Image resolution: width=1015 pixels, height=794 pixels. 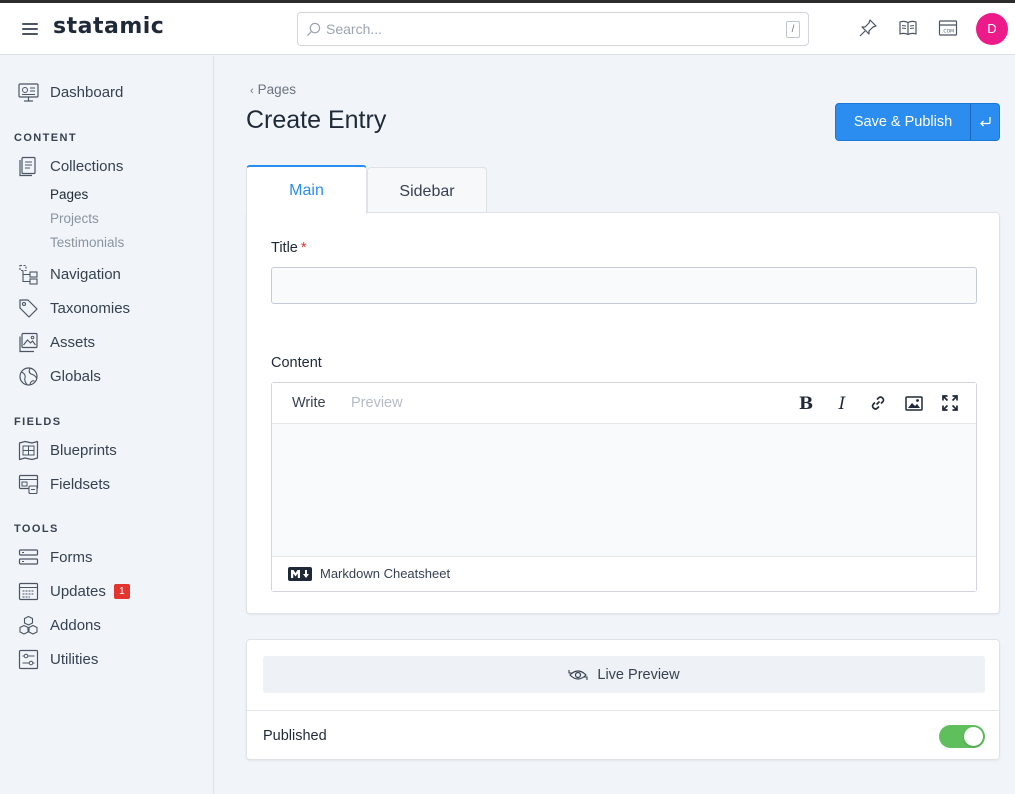 I want to click on navigation-sitemap-icon, so click(x=28, y=274).